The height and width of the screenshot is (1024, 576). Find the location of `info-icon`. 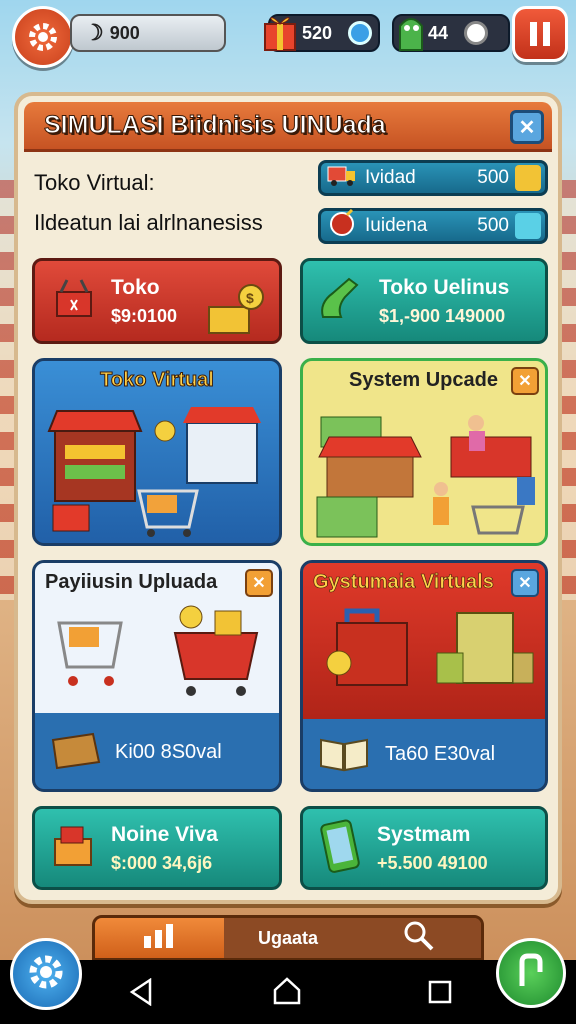

info-icon is located at coordinates (476, 33).